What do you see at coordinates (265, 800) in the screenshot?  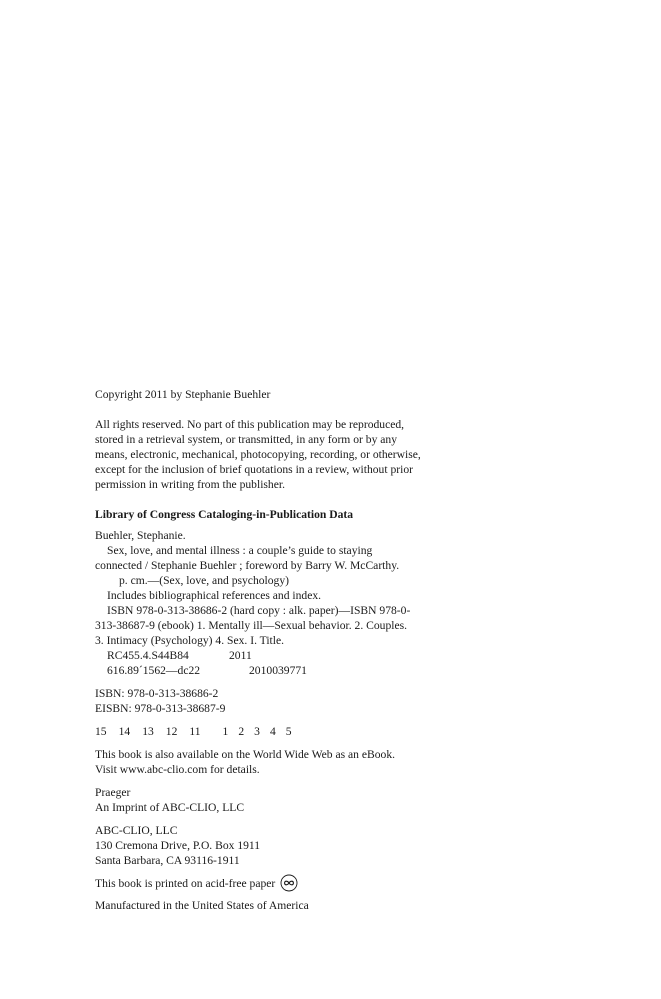 I see `imprint-block: Praeger An Imprint of ABC-CLIO, LLC` at bounding box center [265, 800].